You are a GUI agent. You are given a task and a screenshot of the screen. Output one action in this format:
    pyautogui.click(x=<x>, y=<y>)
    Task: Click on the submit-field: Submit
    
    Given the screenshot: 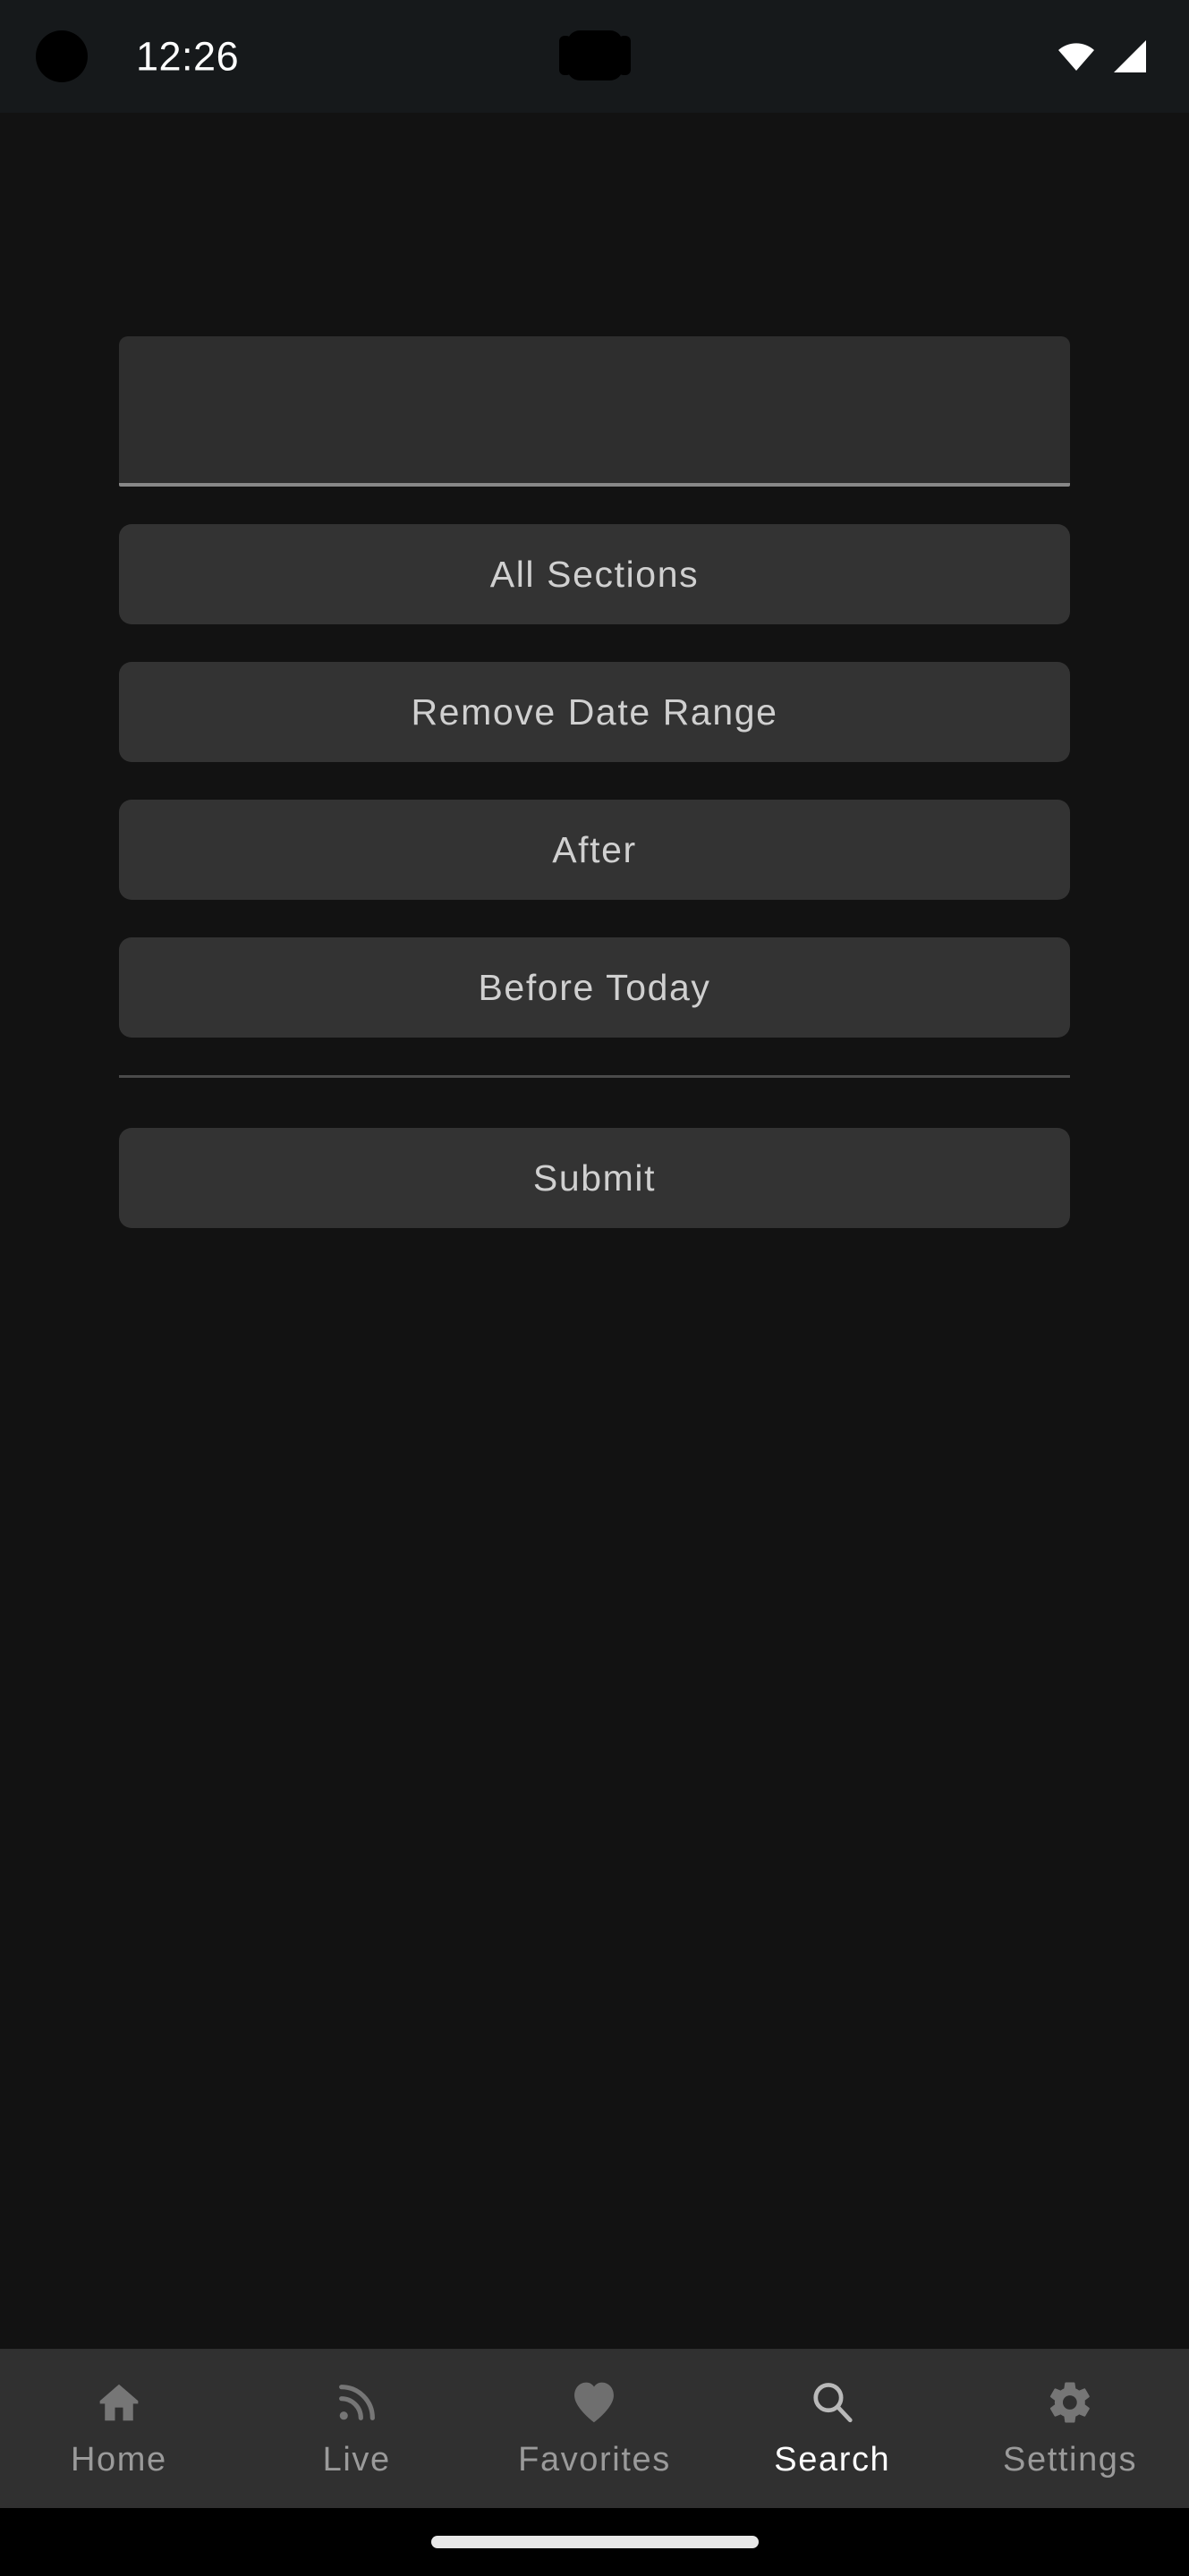 What is the action you would take?
    pyautogui.click(x=594, y=1178)
    